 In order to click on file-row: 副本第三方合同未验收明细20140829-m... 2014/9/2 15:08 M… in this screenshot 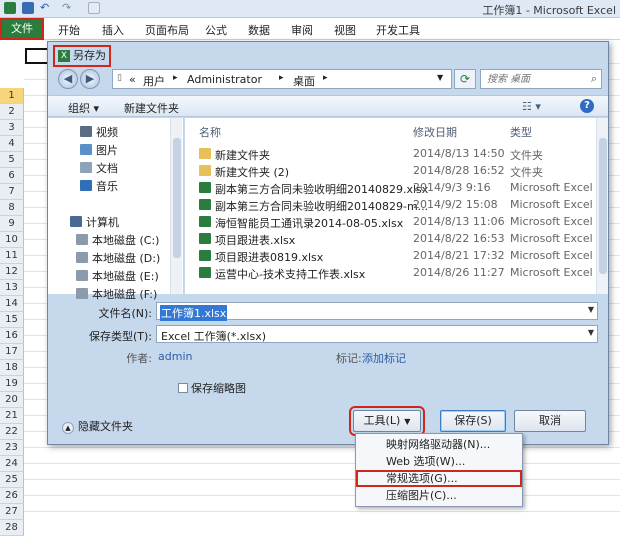, I will do `click(399, 205)`.